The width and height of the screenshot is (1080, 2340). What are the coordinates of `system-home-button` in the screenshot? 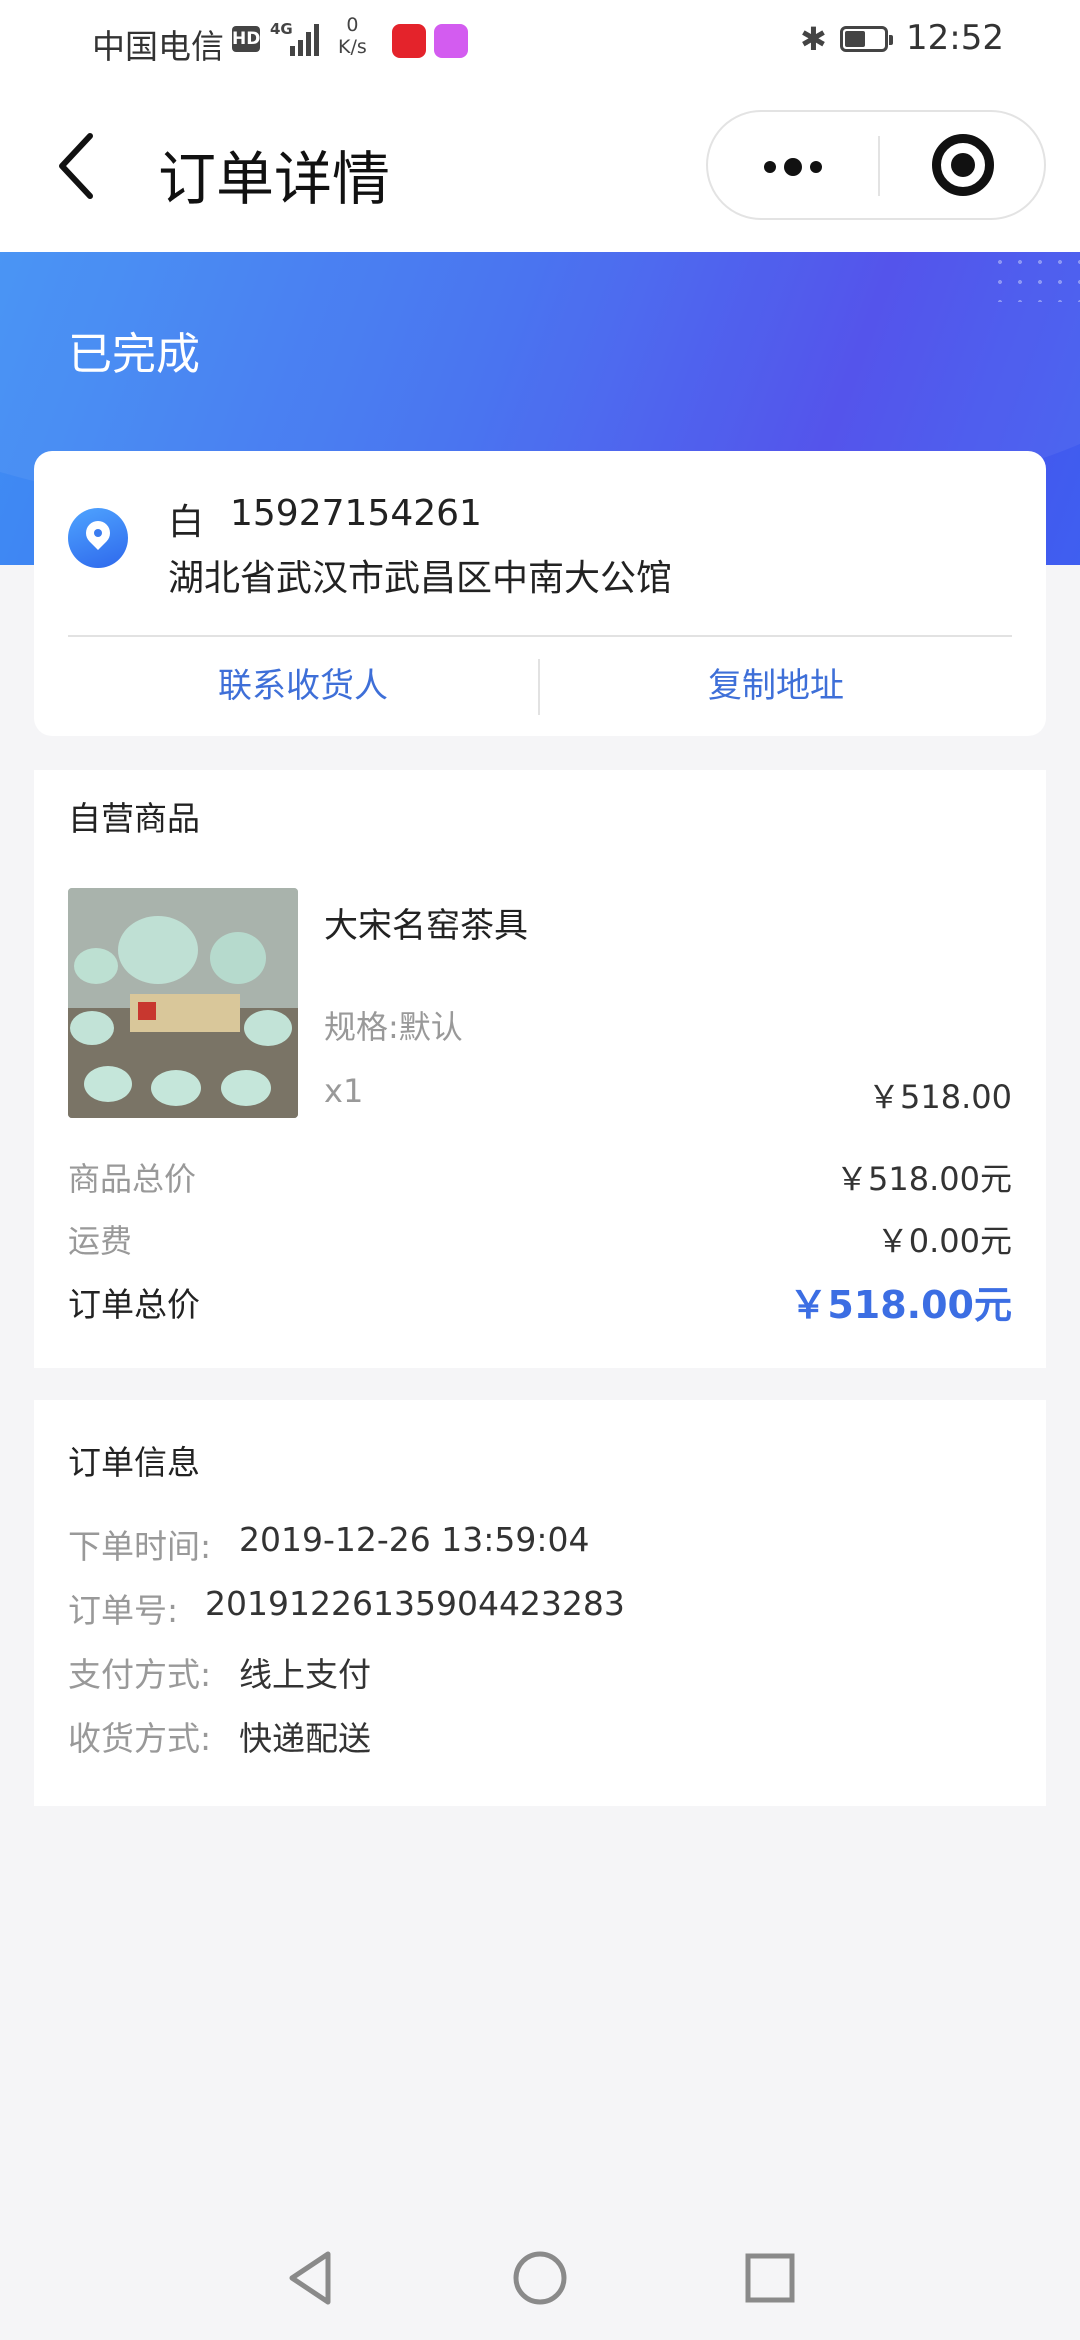 It's located at (540, 2278).